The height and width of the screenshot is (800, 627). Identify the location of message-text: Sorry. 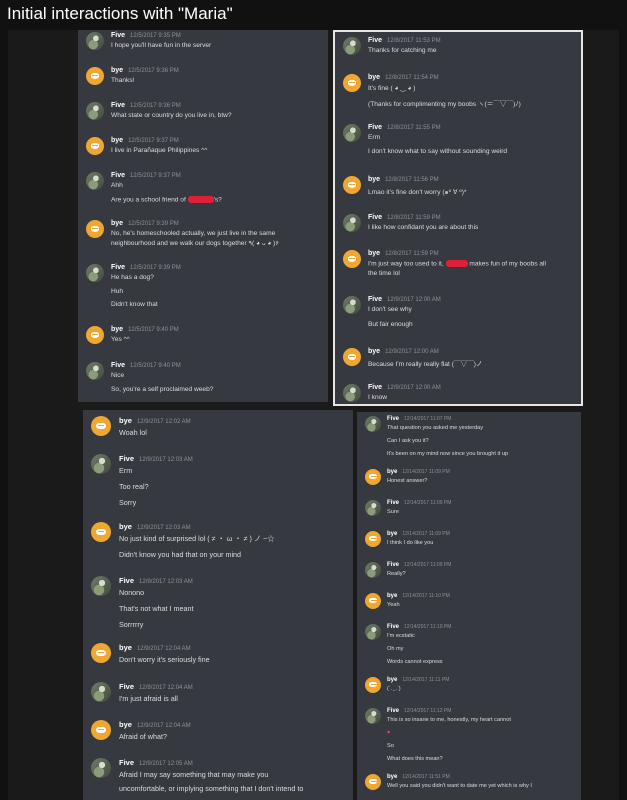
(128, 502).